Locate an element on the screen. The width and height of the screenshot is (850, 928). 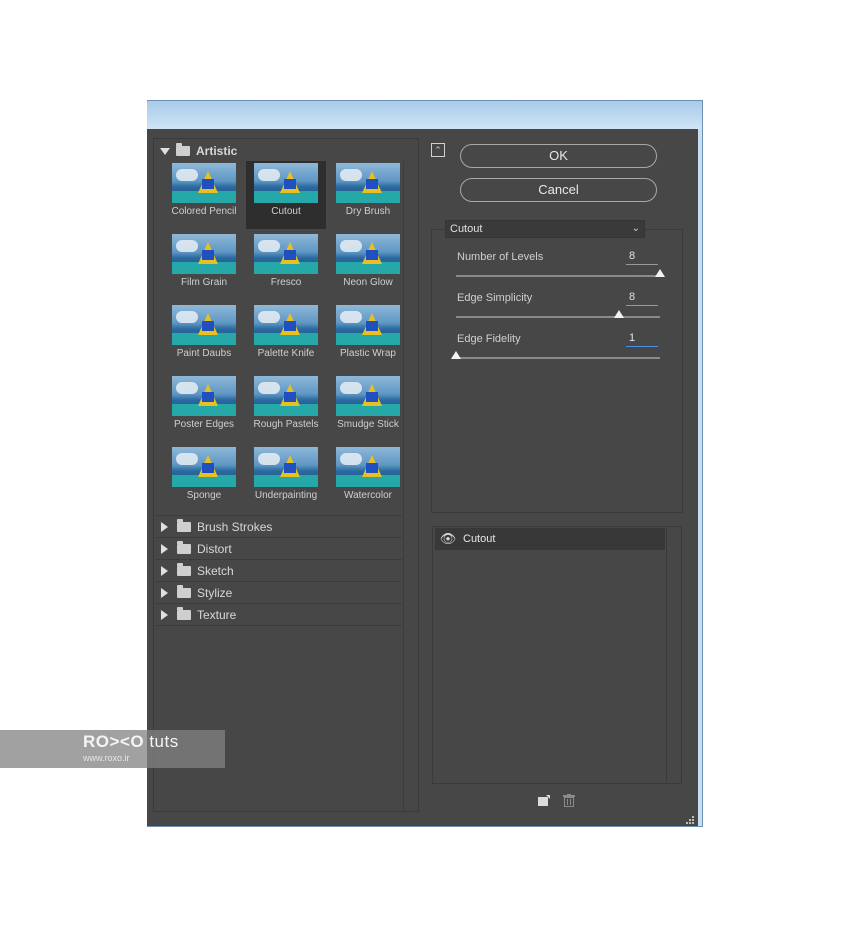
category-item: Distort is located at coordinates (195, 549).